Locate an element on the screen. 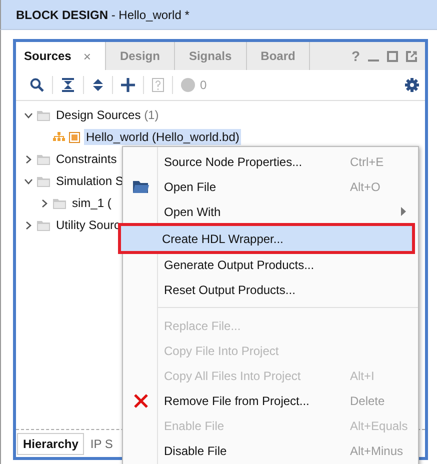  shortcut: Alt+Equals is located at coordinates (379, 425).